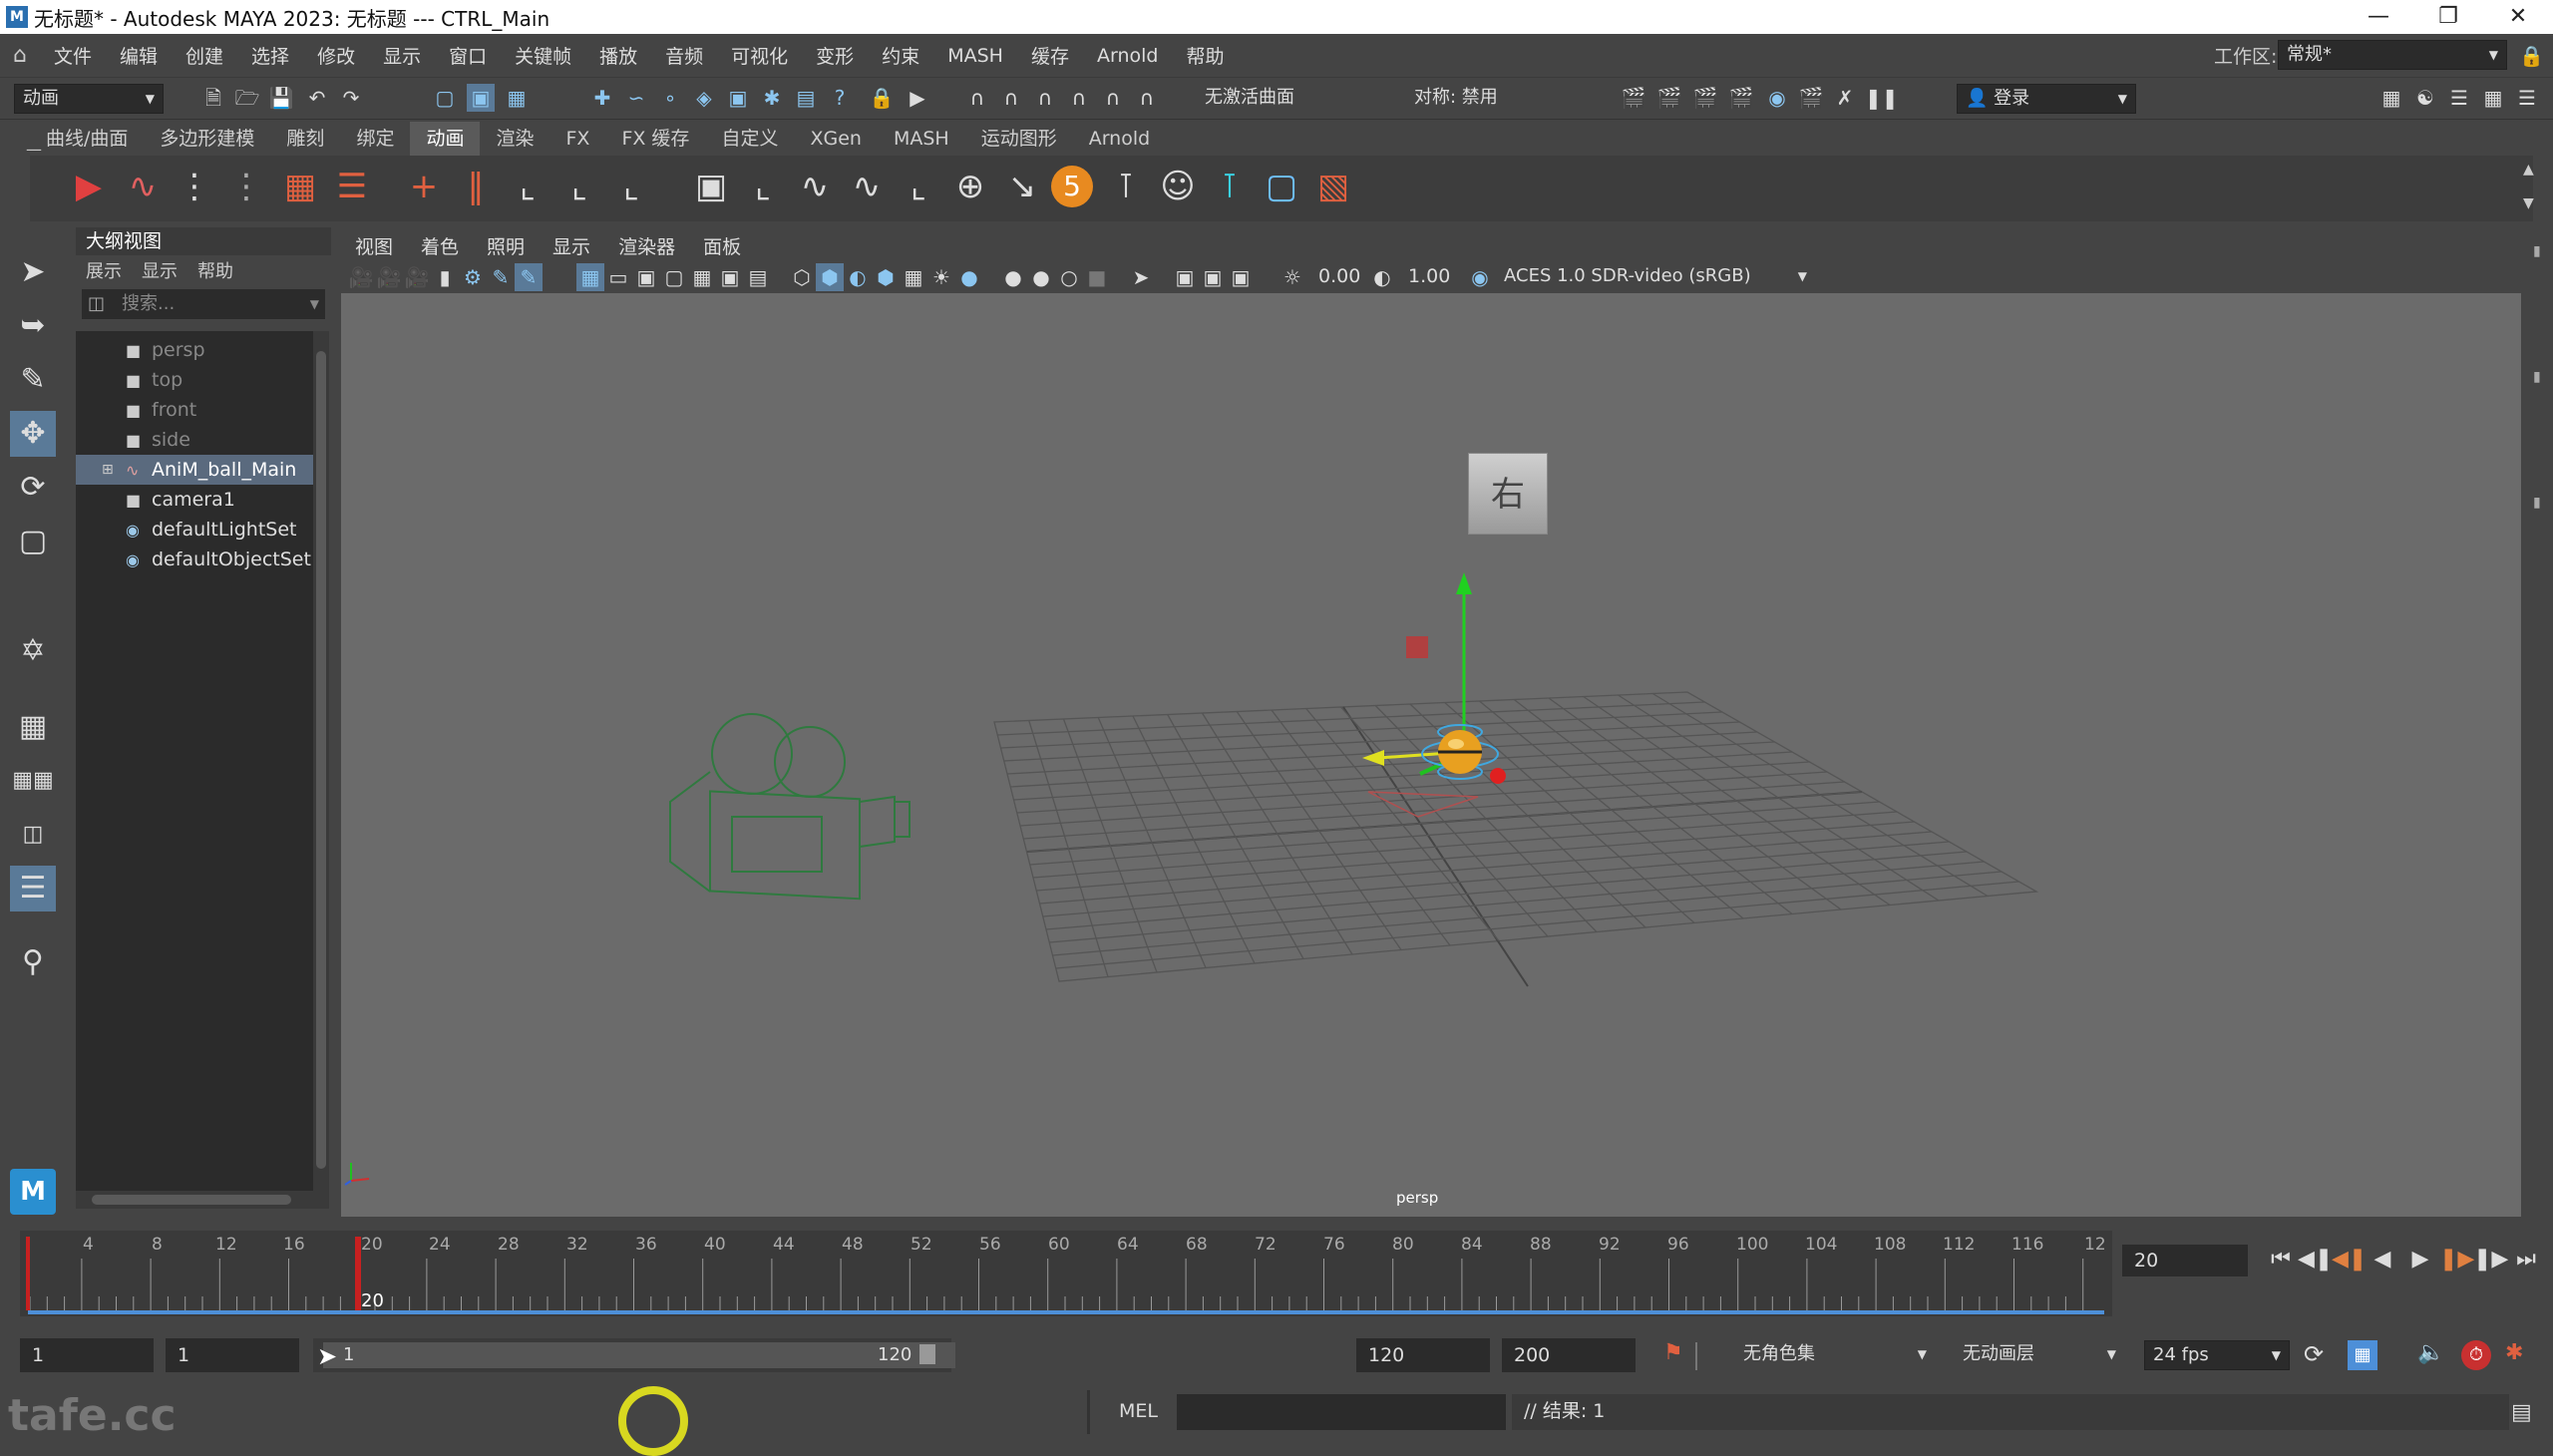  Describe the element at coordinates (2527, 98) in the screenshot. I see `channel-box-icon: ☰` at that location.